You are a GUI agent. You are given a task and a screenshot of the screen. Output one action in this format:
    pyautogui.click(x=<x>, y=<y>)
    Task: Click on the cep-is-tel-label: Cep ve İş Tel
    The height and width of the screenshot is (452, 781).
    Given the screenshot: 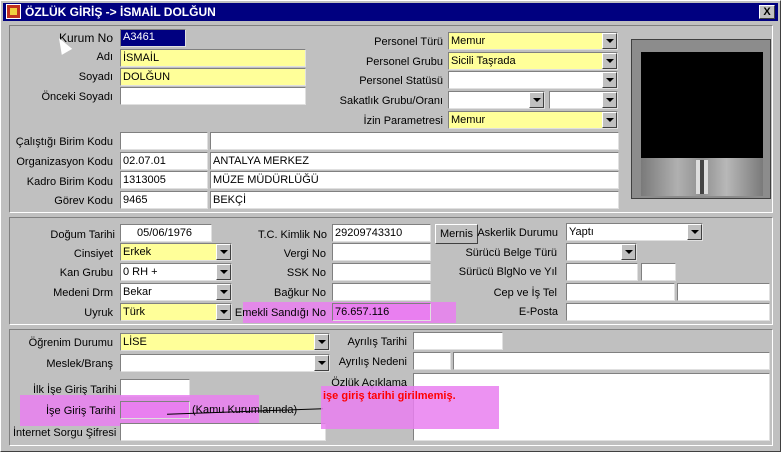 What is the action you would take?
    pyautogui.click(x=525, y=293)
    